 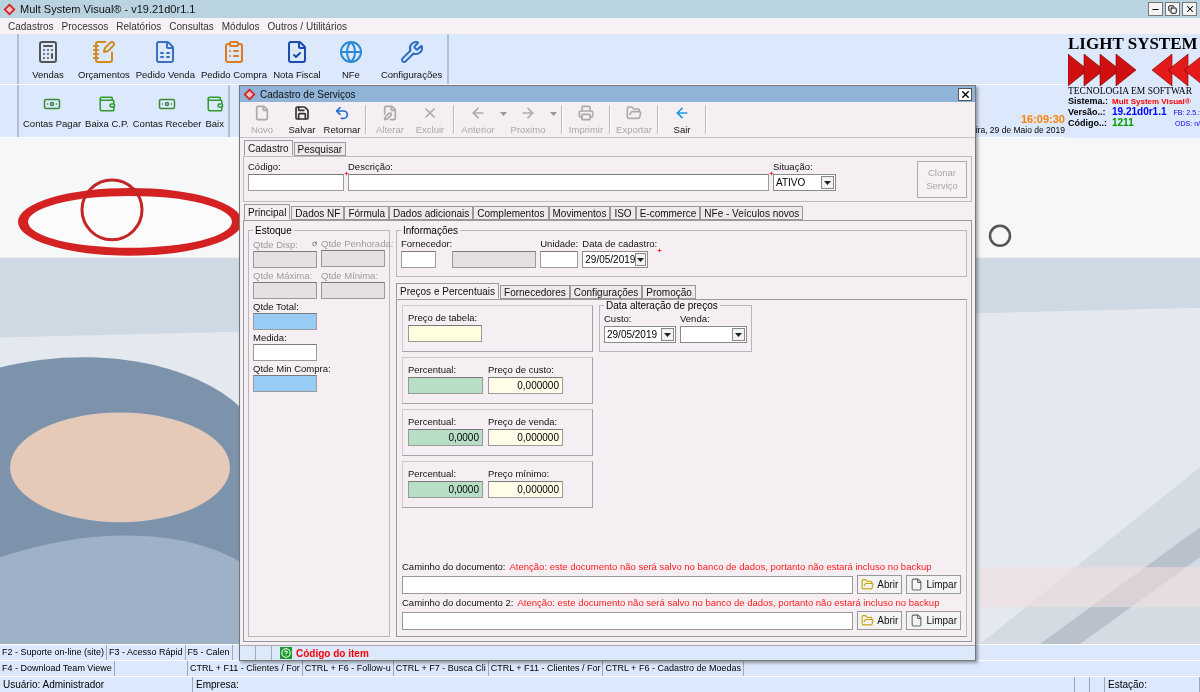 I want to click on supplier-code-field, so click(x=418, y=259).